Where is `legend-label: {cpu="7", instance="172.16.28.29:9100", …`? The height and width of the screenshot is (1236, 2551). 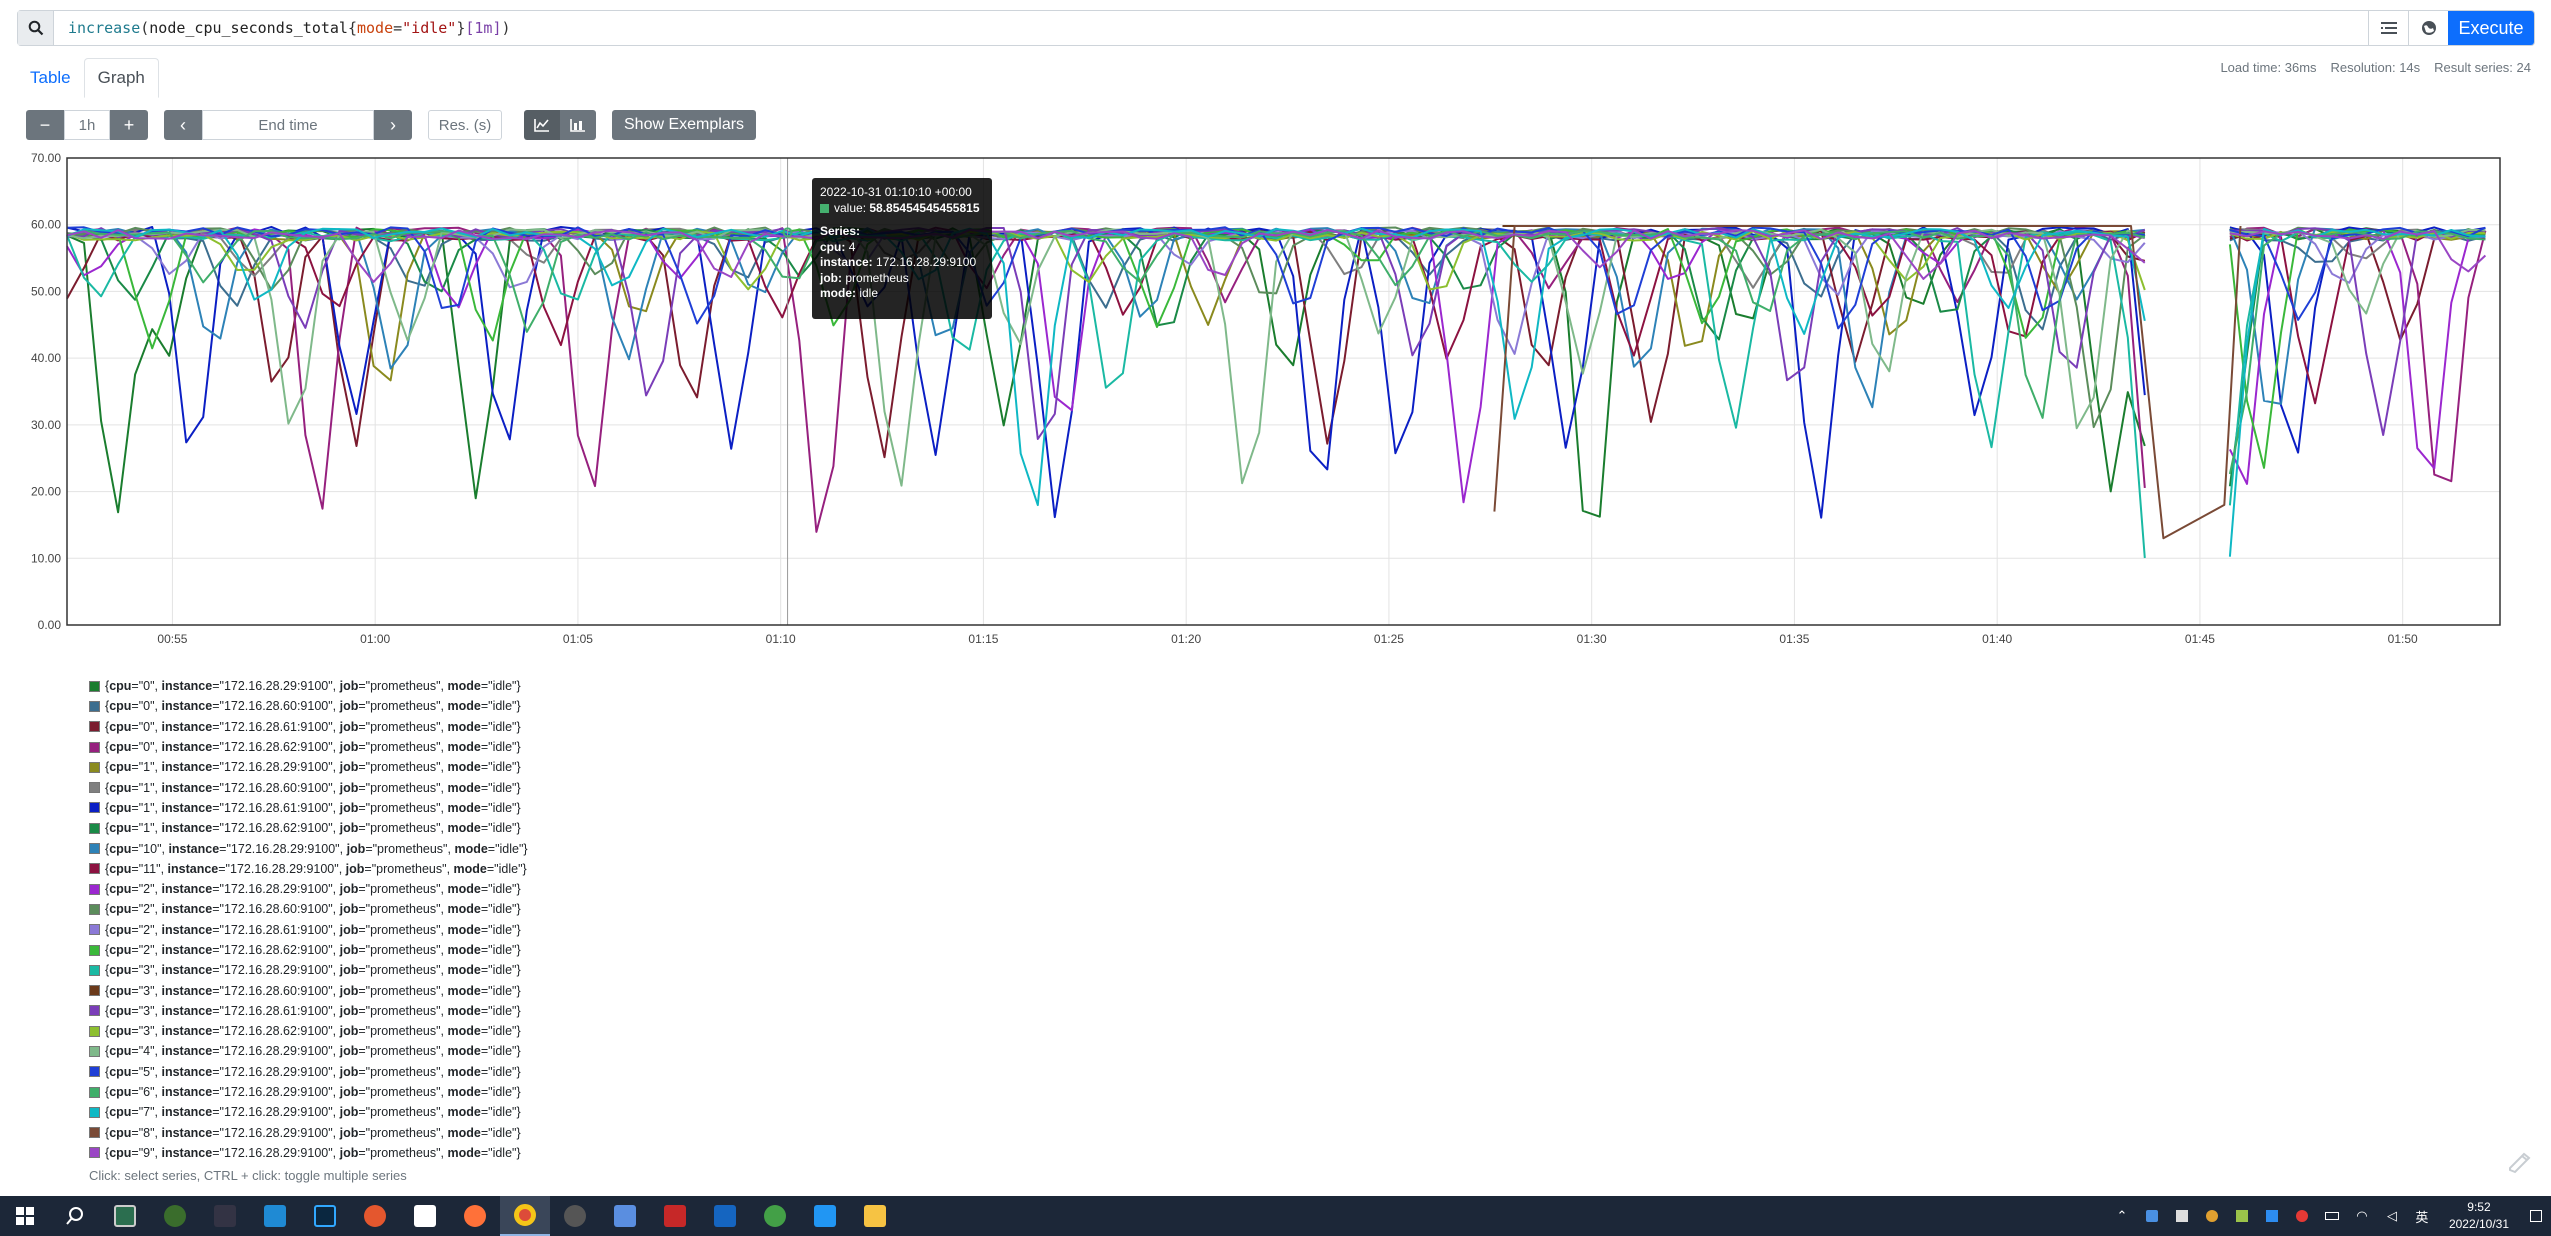
legend-label: {cpu="7", instance="172.16.28.29:9100", … is located at coordinates (313, 1112).